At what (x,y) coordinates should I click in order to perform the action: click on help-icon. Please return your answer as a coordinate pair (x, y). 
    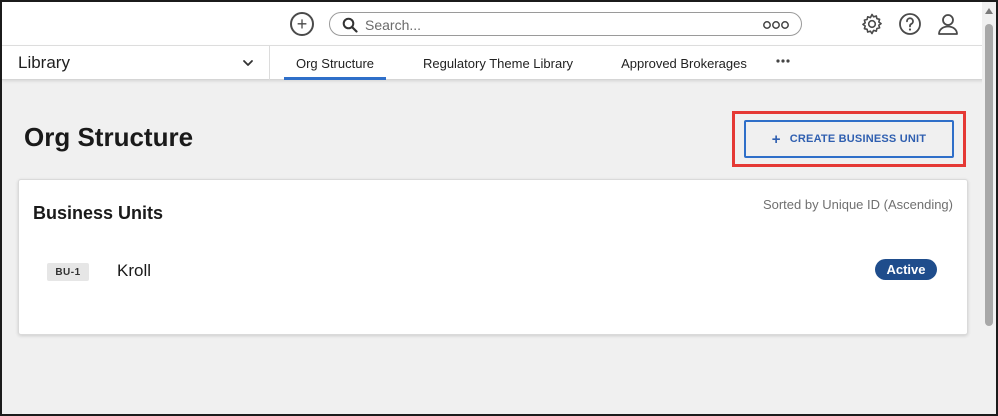
    Looking at the image, I should click on (910, 24).